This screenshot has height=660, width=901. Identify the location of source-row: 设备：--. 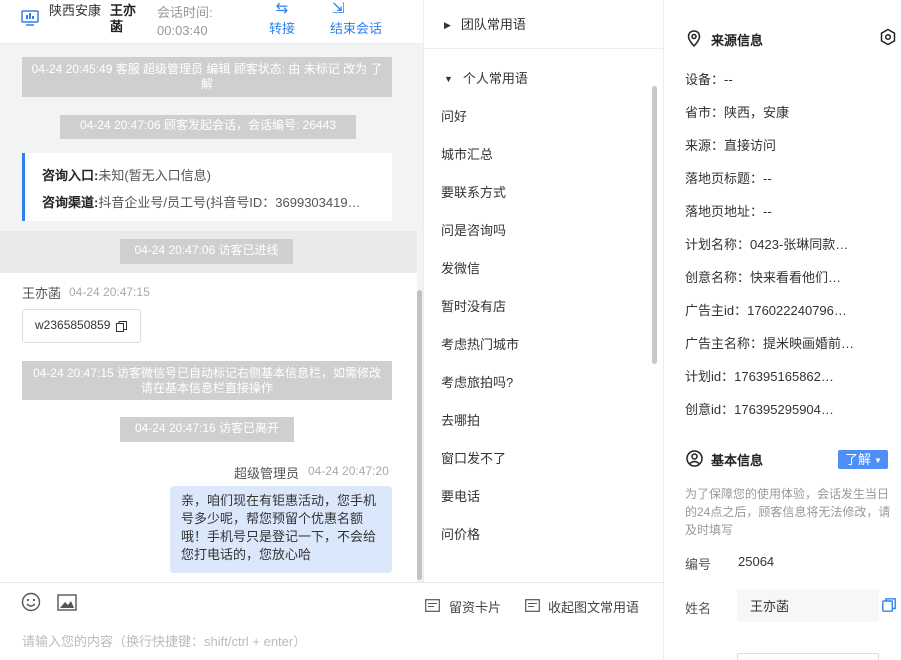
(709, 79).